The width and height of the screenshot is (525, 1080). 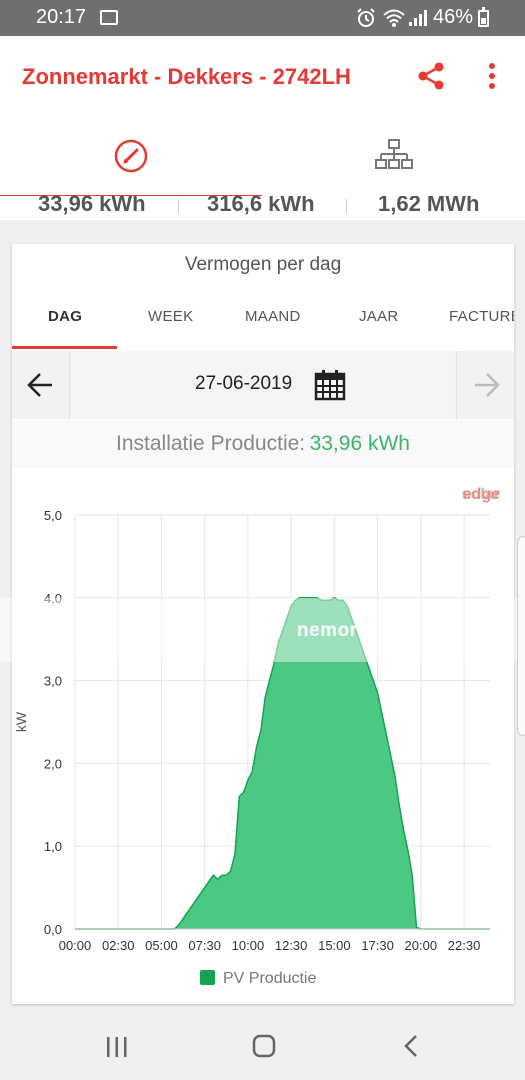 I want to click on x-tick-label: 22:30, so click(x=464, y=945).